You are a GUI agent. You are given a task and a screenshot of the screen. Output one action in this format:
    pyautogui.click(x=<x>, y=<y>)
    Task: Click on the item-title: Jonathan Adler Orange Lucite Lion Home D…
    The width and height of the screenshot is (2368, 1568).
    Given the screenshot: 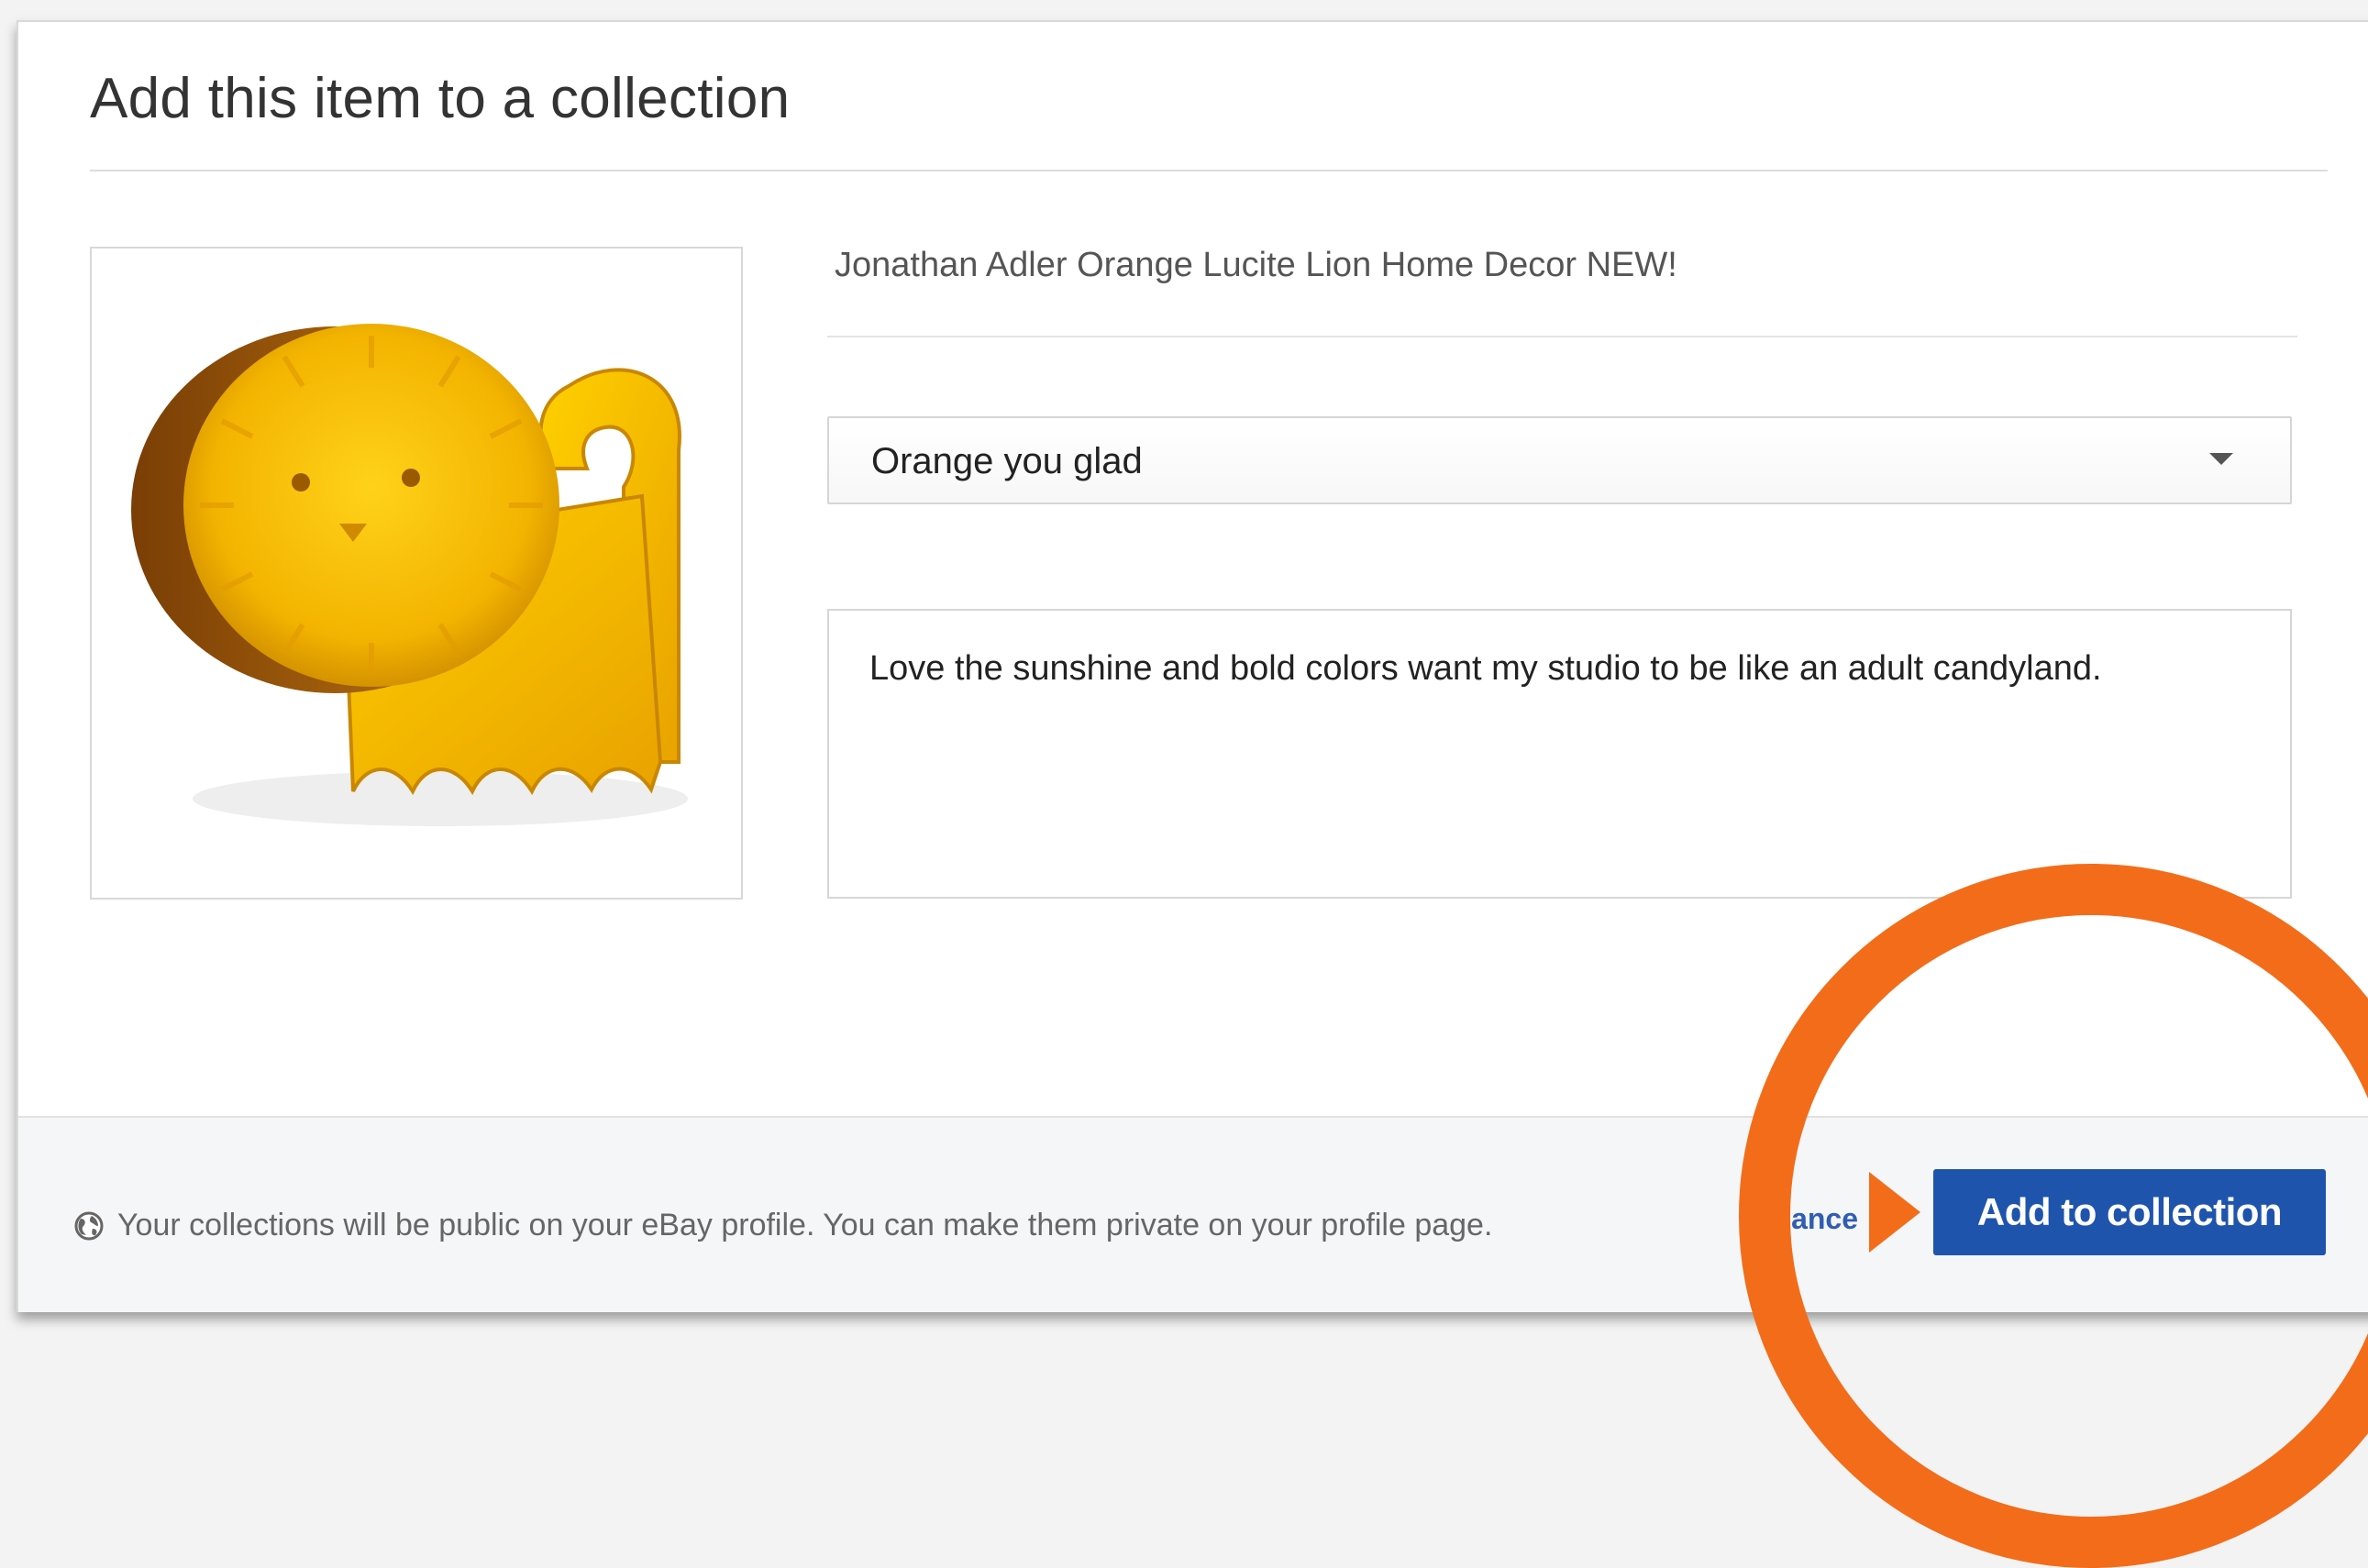 What is the action you would take?
    pyautogui.click(x=1256, y=265)
    